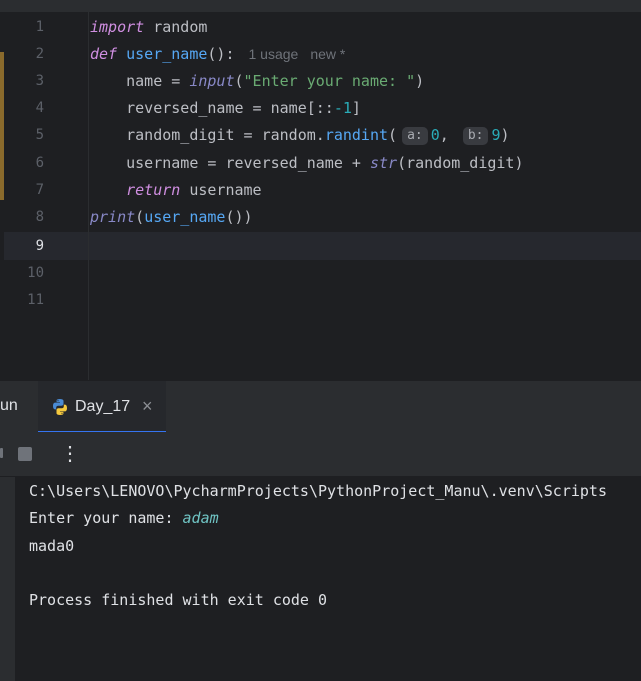 The image size is (641, 681). What do you see at coordinates (342, 108) in the screenshot?
I see `number-literal: -1` at bounding box center [342, 108].